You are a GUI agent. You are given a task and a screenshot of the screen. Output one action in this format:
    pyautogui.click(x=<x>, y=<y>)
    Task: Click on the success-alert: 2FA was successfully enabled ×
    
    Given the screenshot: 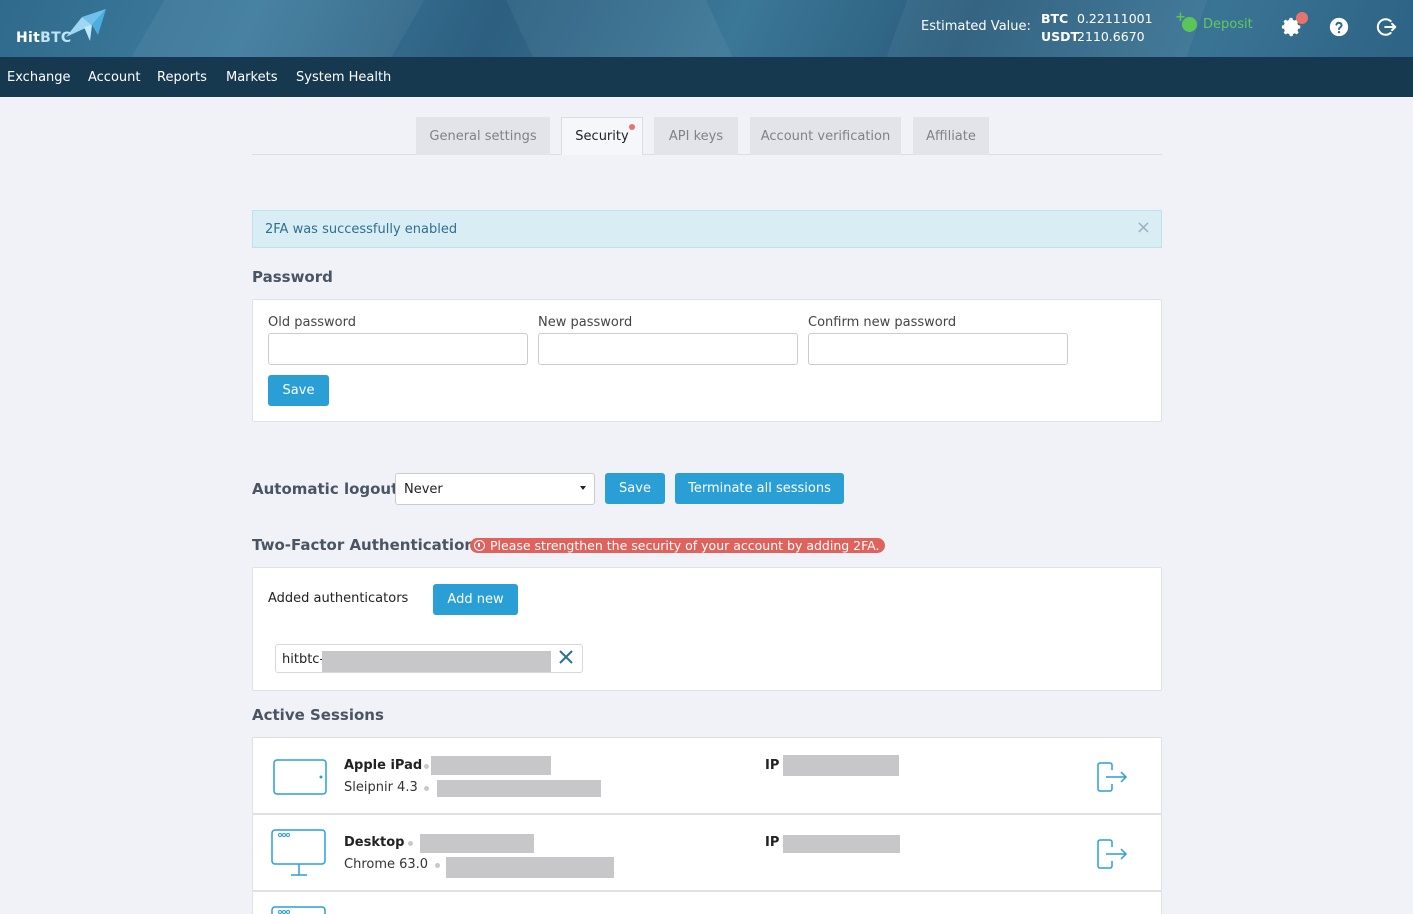 What is the action you would take?
    pyautogui.click(x=707, y=229)
    